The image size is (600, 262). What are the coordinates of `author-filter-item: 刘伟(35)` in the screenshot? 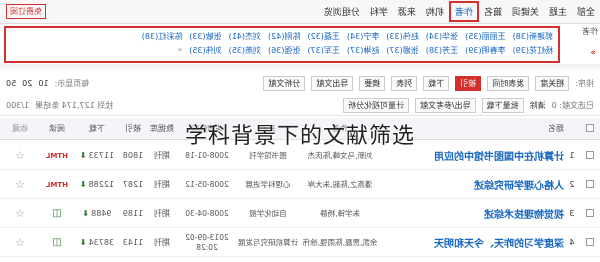 It's located at (205, 50).